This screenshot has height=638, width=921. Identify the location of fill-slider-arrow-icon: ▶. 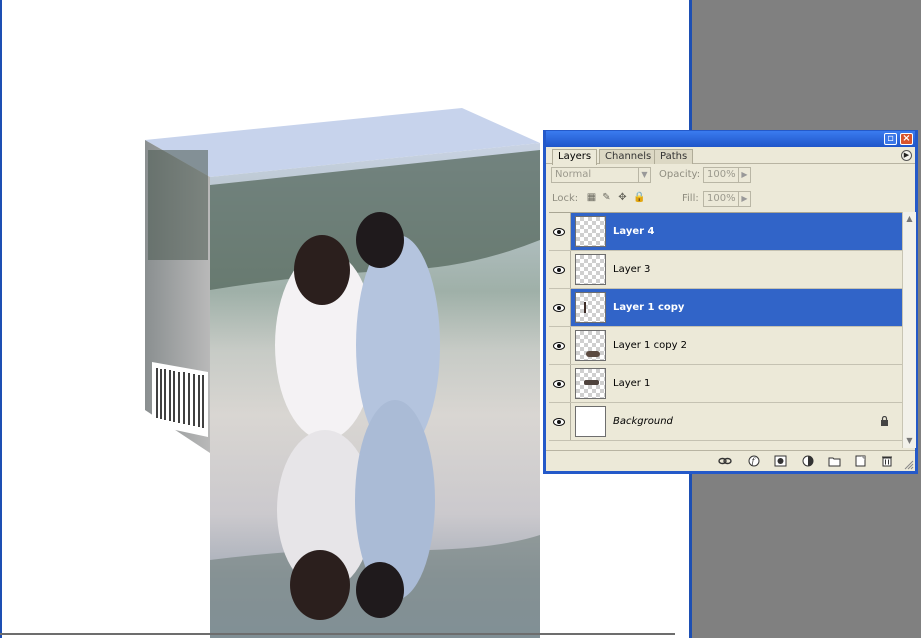
(744, 199).